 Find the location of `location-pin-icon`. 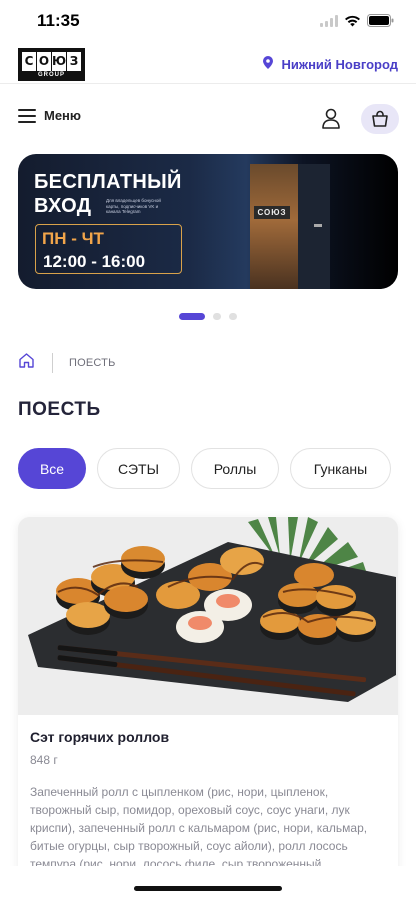

location-pin-icon is located at coordinates (268, 64).